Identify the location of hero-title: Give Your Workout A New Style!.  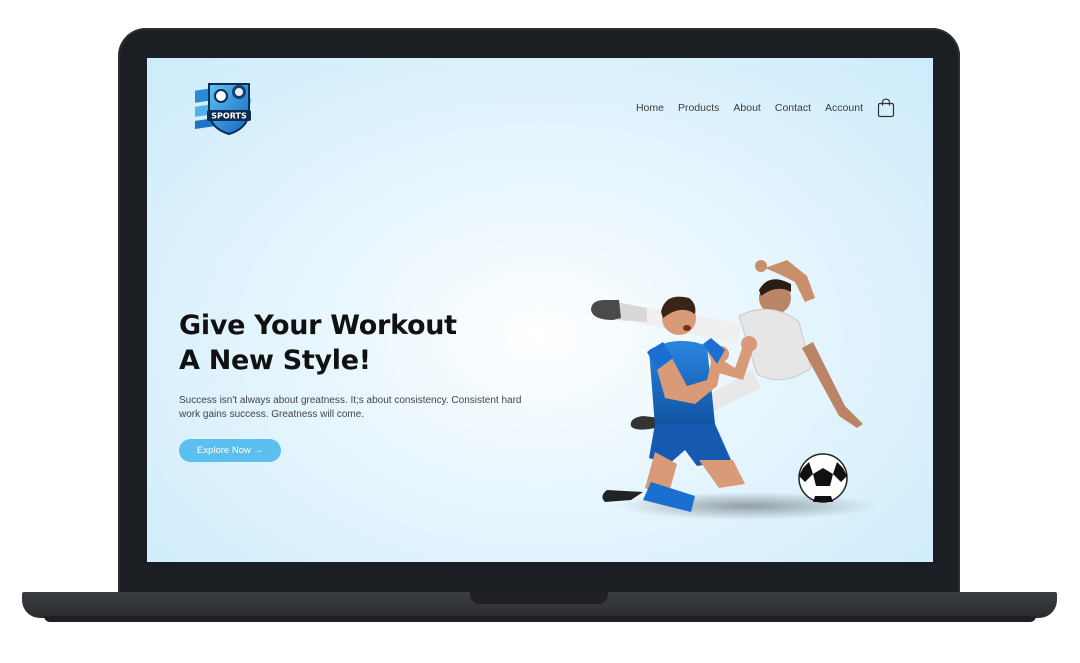
(318, 343).